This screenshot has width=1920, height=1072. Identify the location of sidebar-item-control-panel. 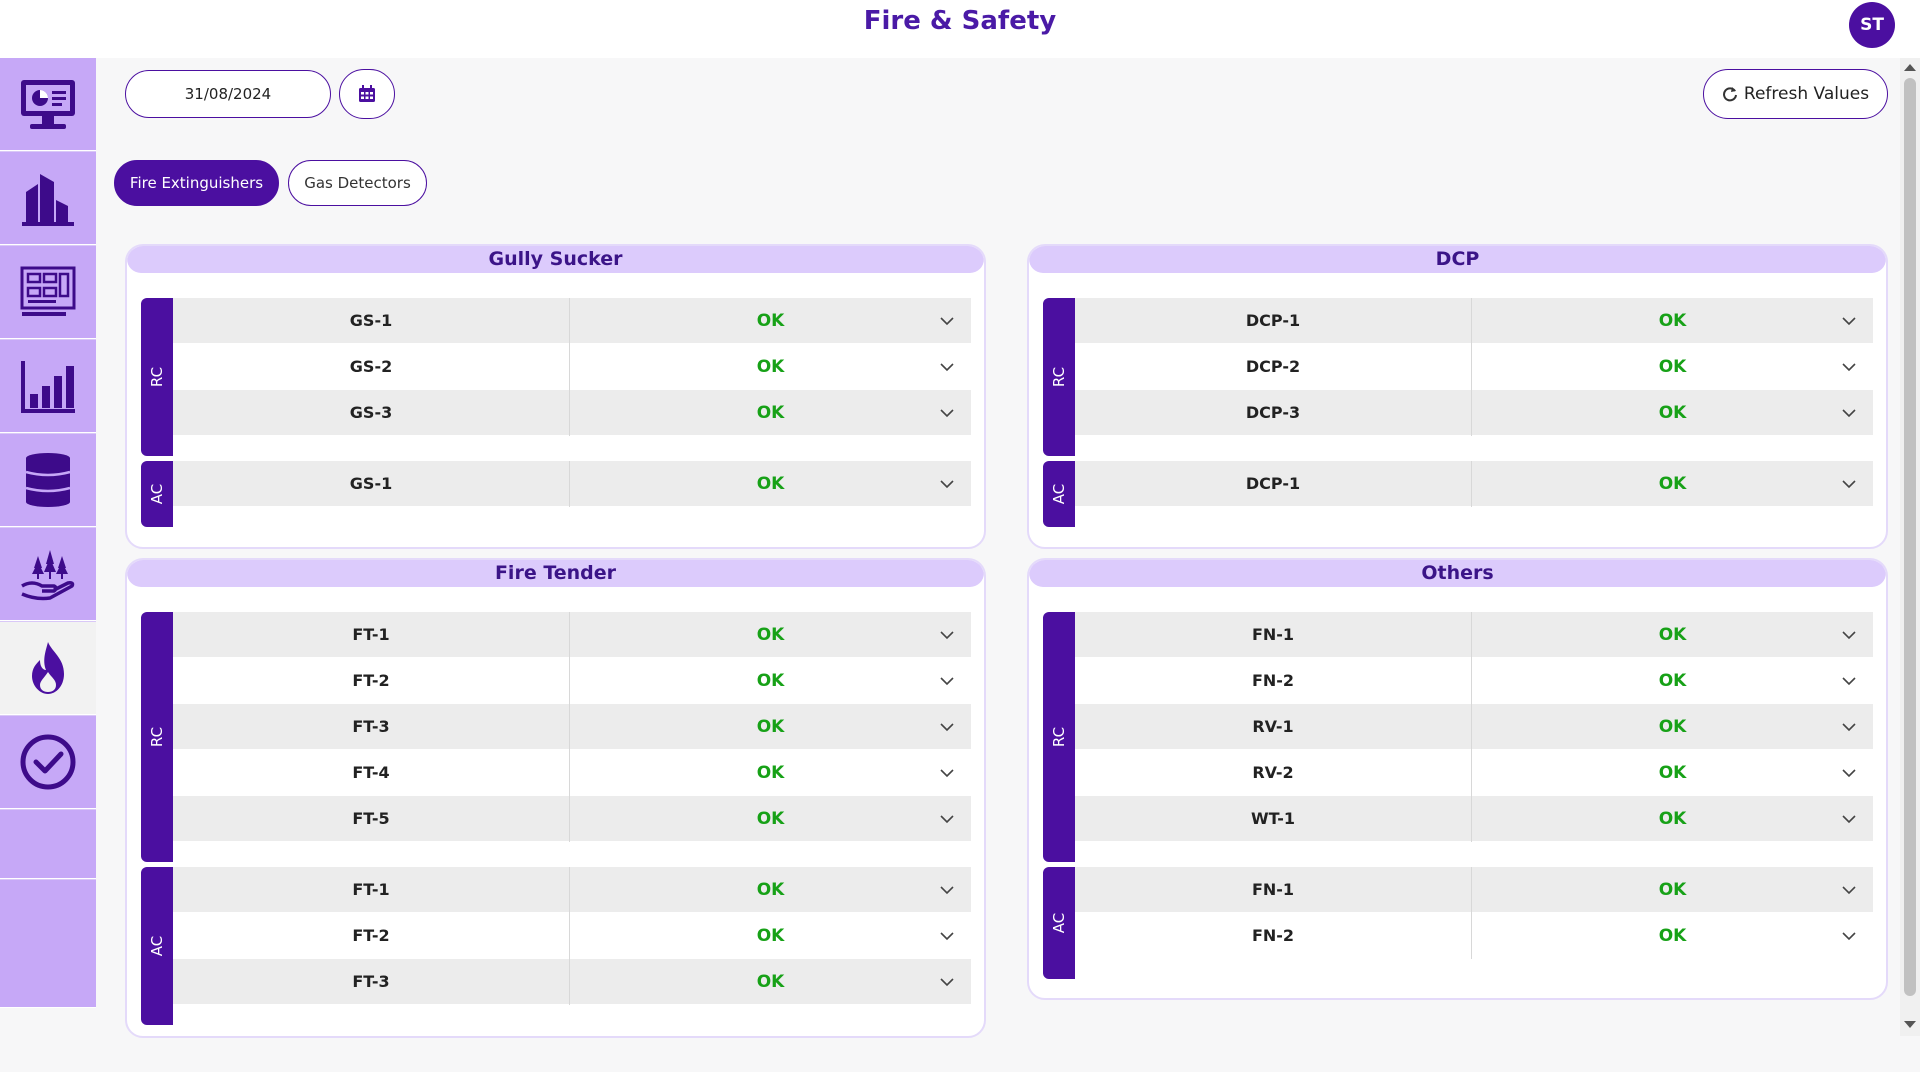
(48, 292).